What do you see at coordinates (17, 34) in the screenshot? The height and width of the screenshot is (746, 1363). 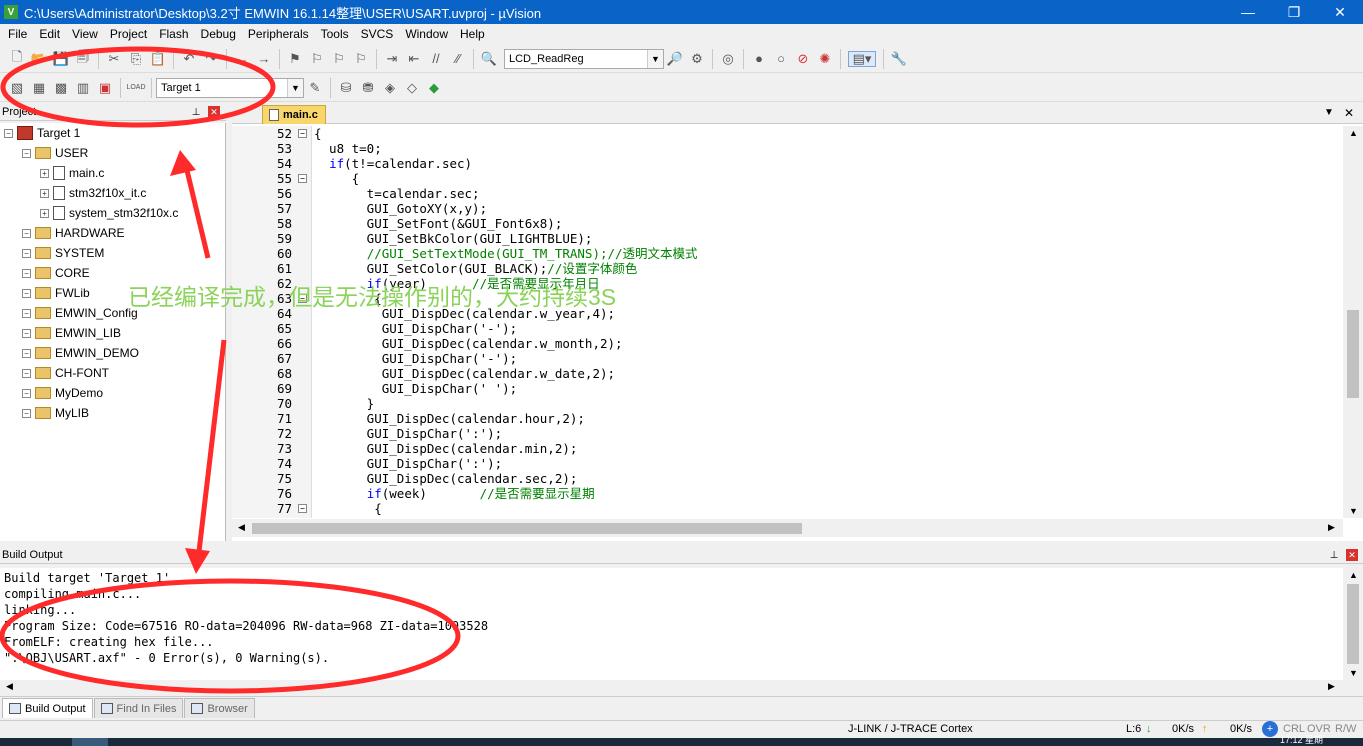 I see `menu-item-file: File` at bounding box center [17, 34].